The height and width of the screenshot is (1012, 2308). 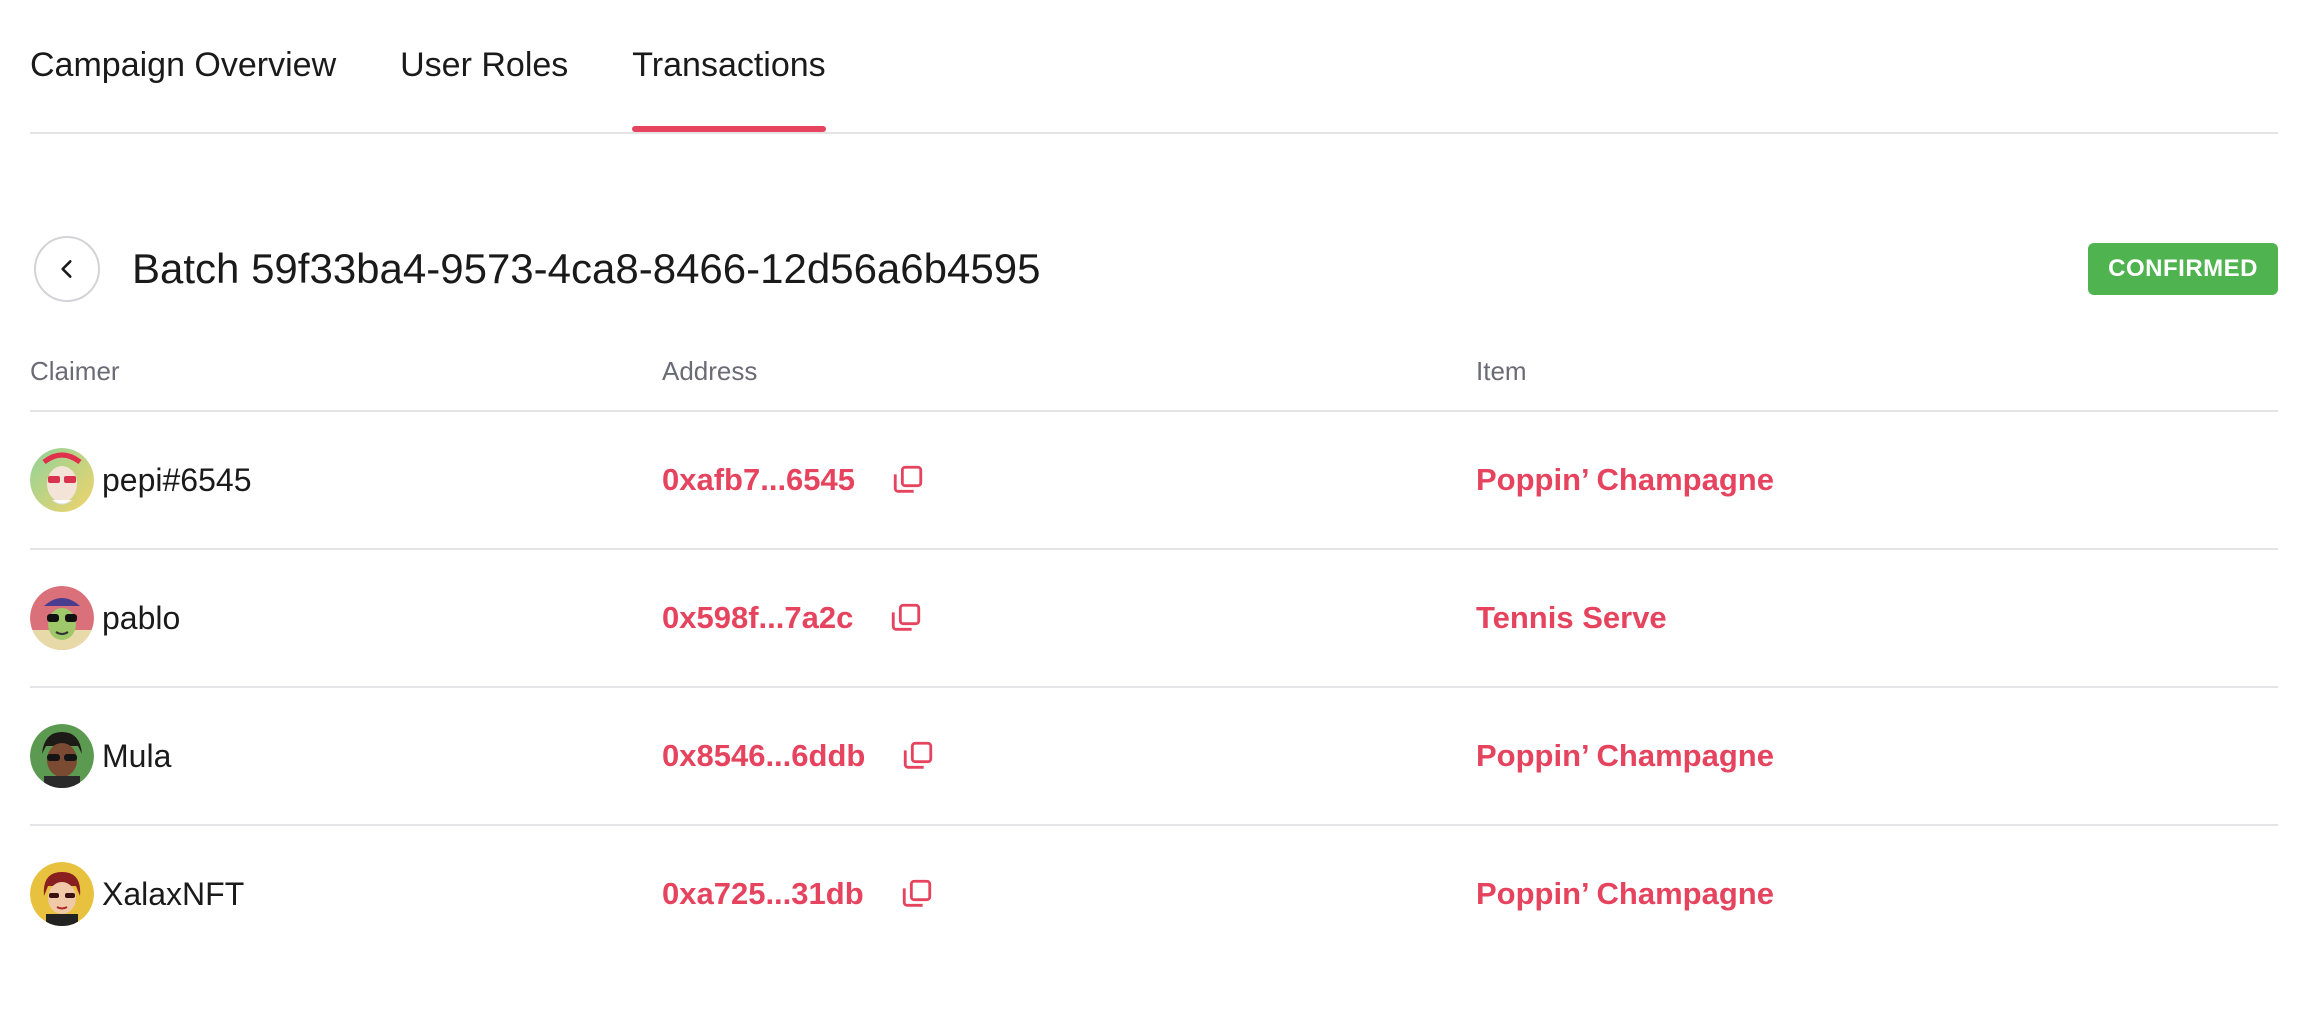 I want to click on claimer-cell: Mula, so click(x=100, y=756).